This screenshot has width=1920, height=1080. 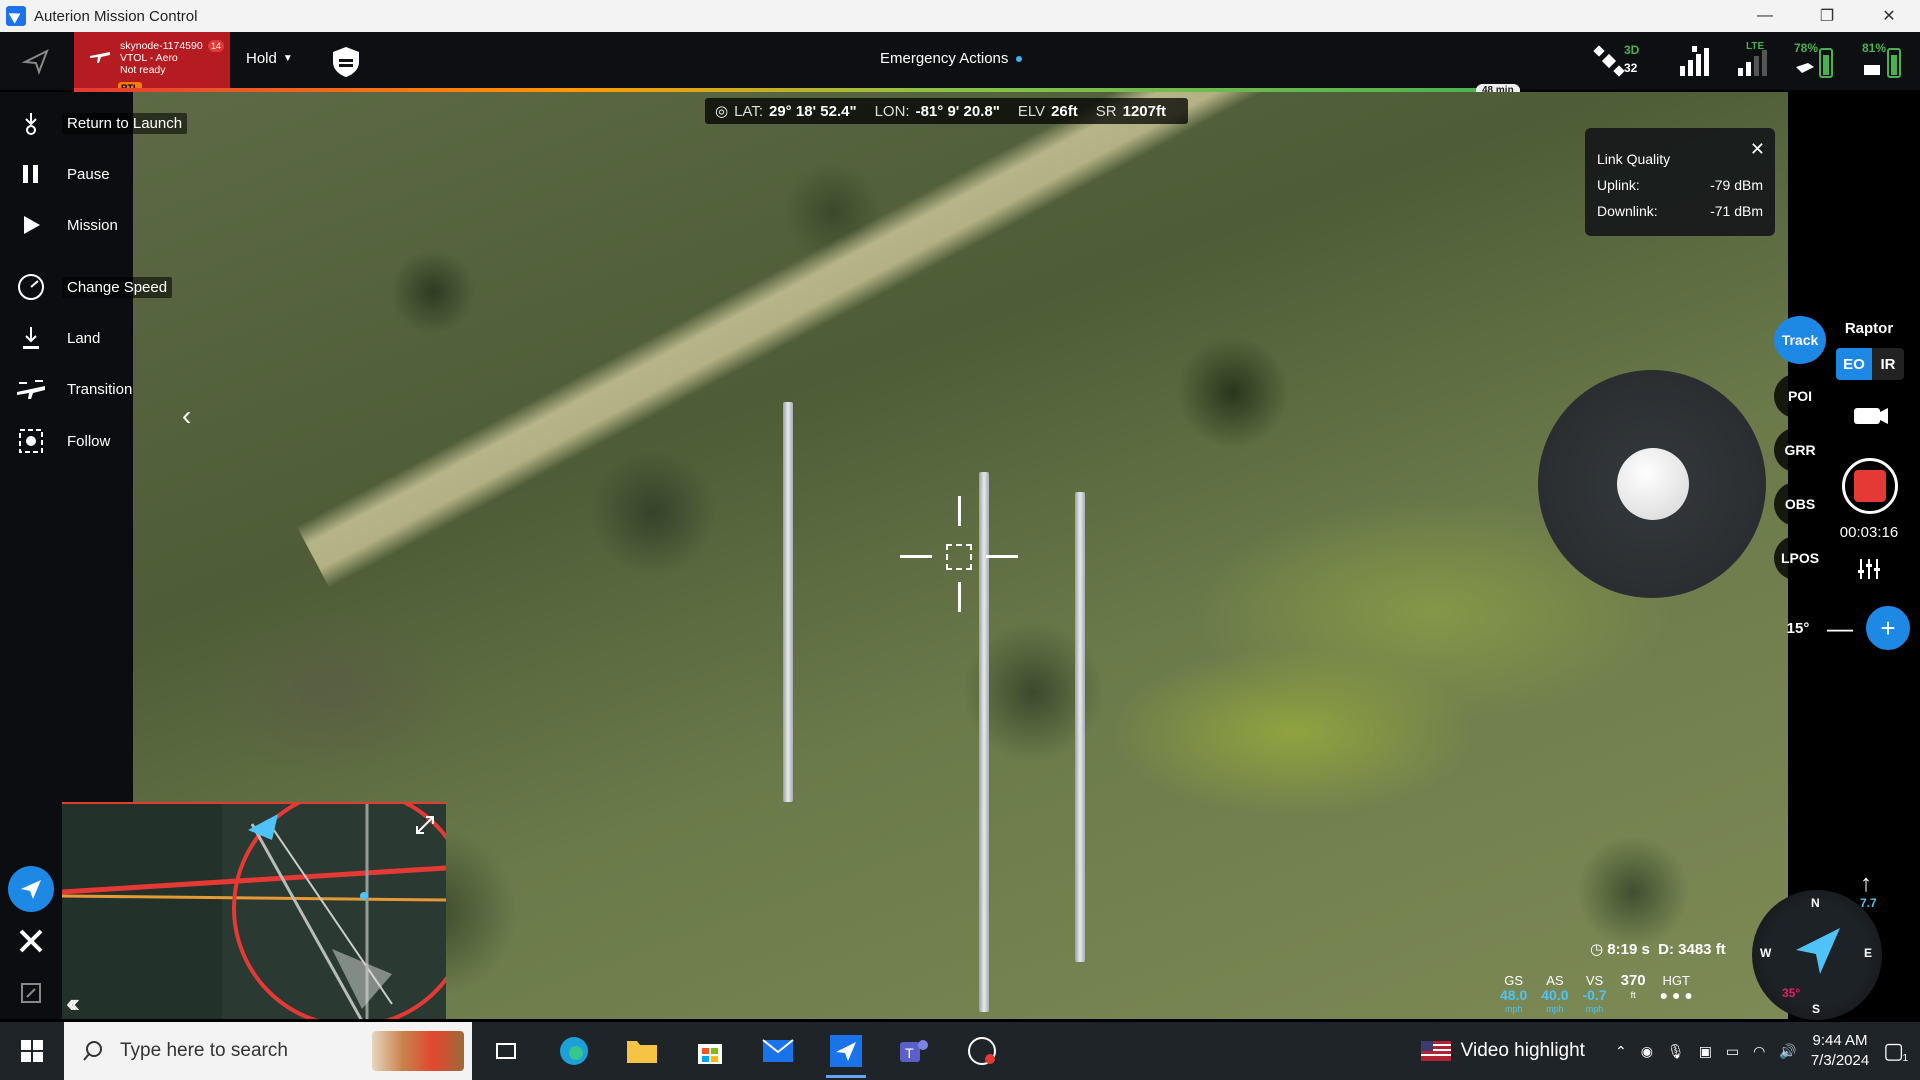 I want to click on battery-2-status: 81%, so click(x=1884, y=61).